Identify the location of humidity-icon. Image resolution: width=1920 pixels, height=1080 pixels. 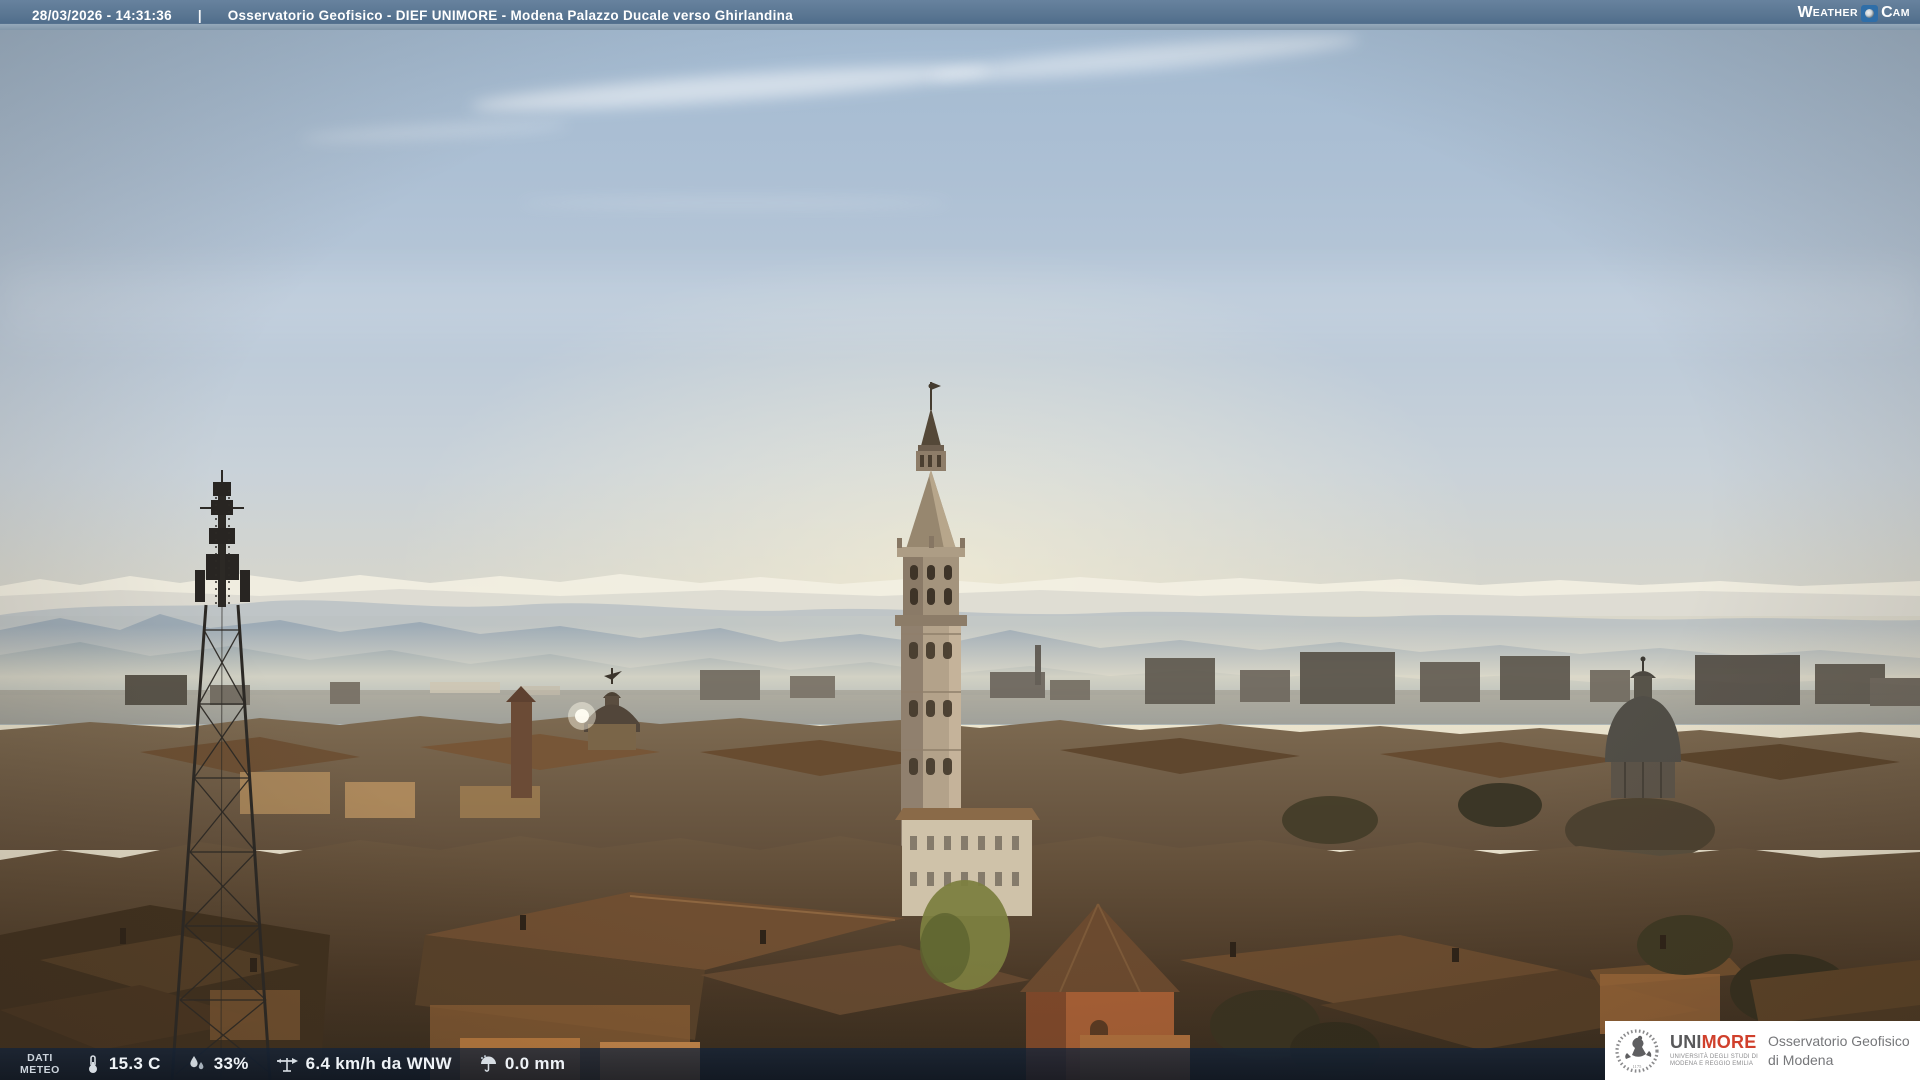
(197, 1063).